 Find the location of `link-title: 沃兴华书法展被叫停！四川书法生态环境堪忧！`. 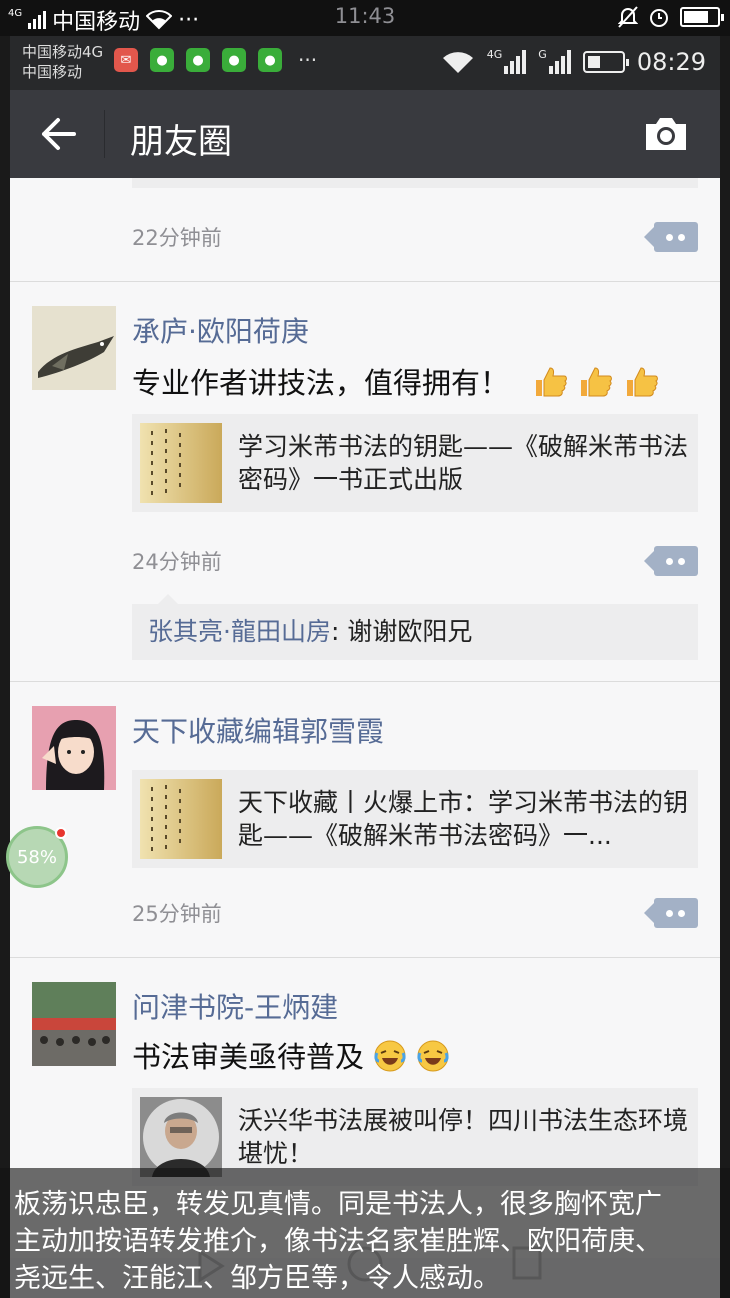

link-title: 沃兴华书法展被叫停！四川书法生态环境堪忧！ is located at coordinates (463, 1137).